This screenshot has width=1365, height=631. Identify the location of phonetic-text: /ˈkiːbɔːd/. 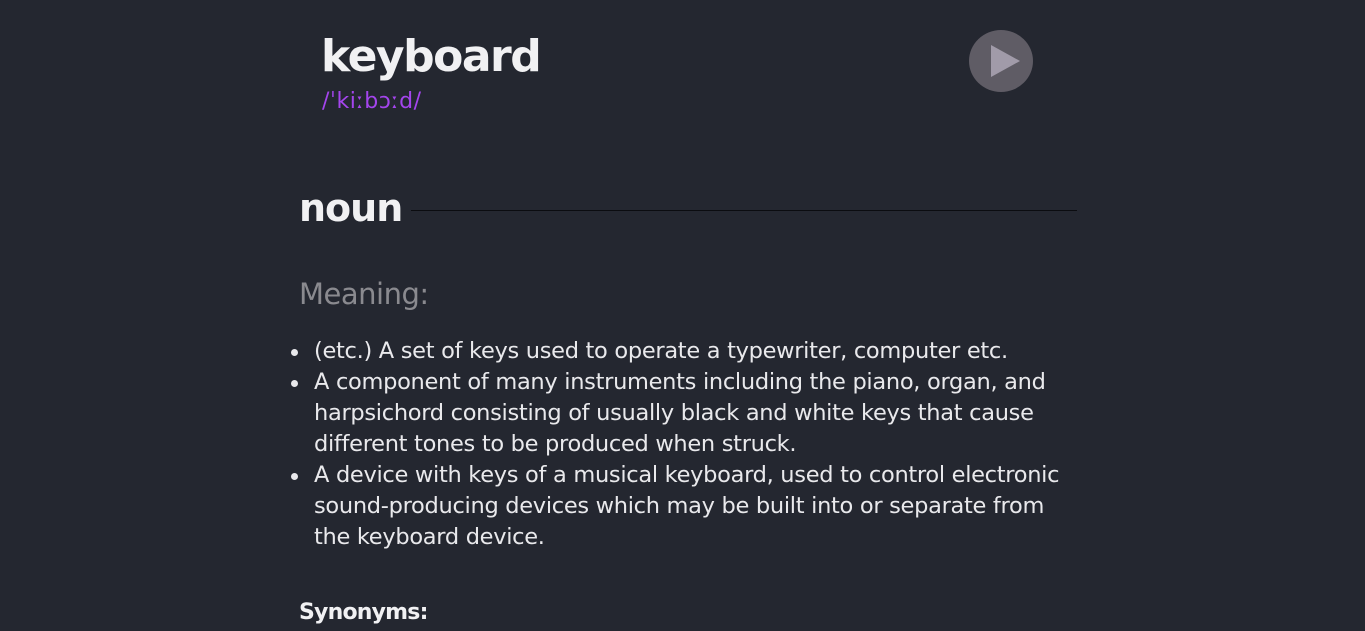
(372, 101).